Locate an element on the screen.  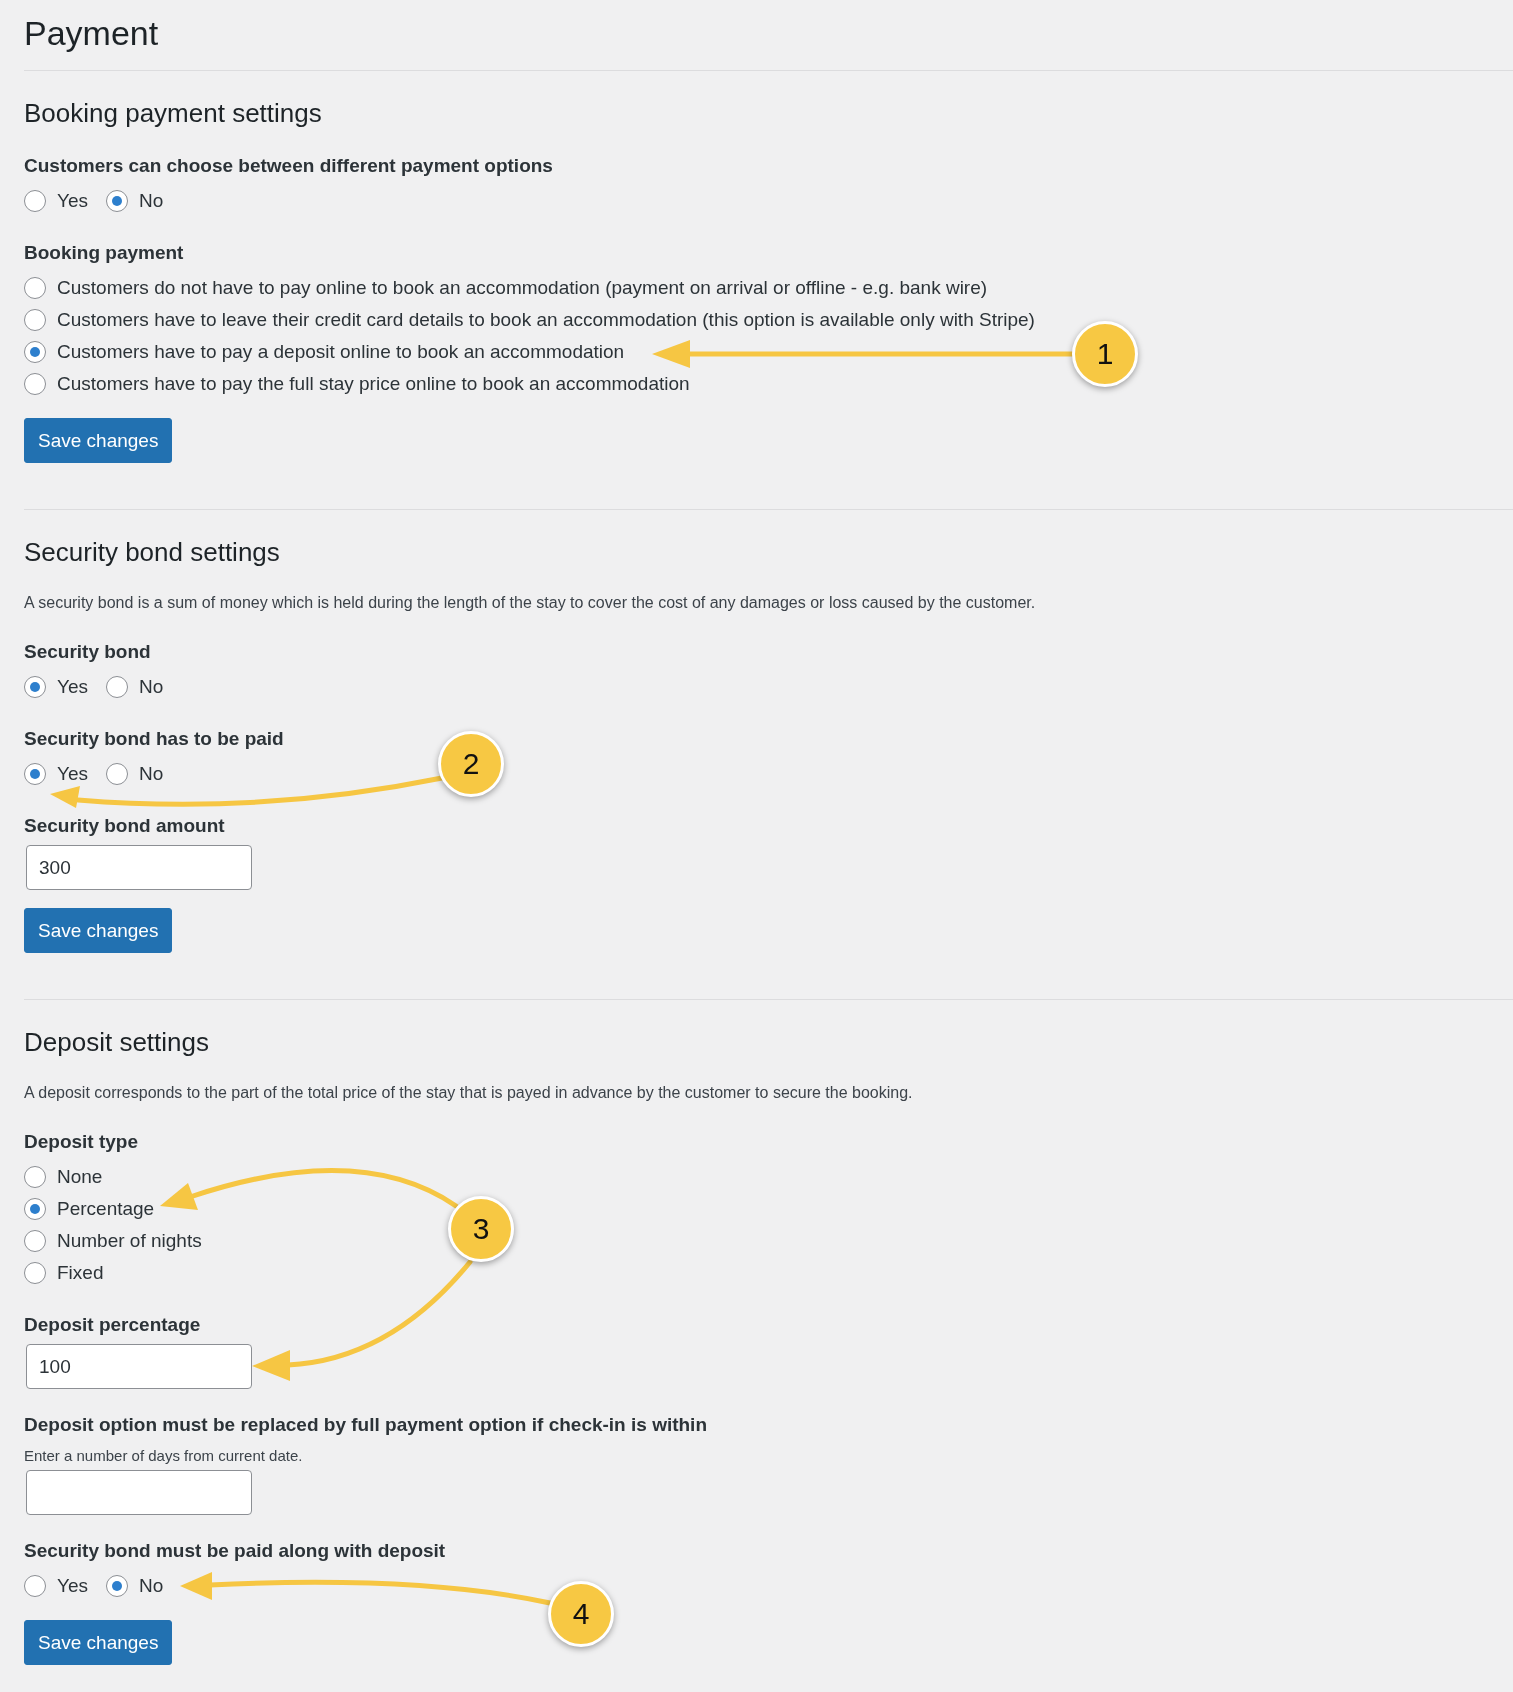
callout-badge: 1 is located at coordinates (1105, 354).